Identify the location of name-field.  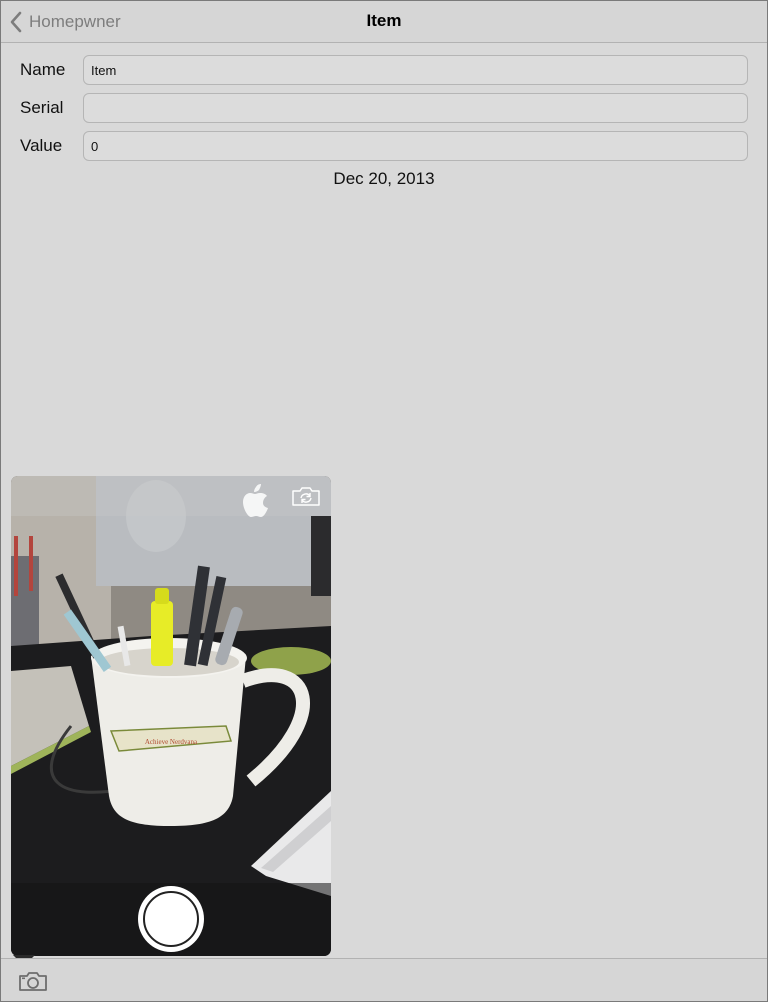
(415, 70).